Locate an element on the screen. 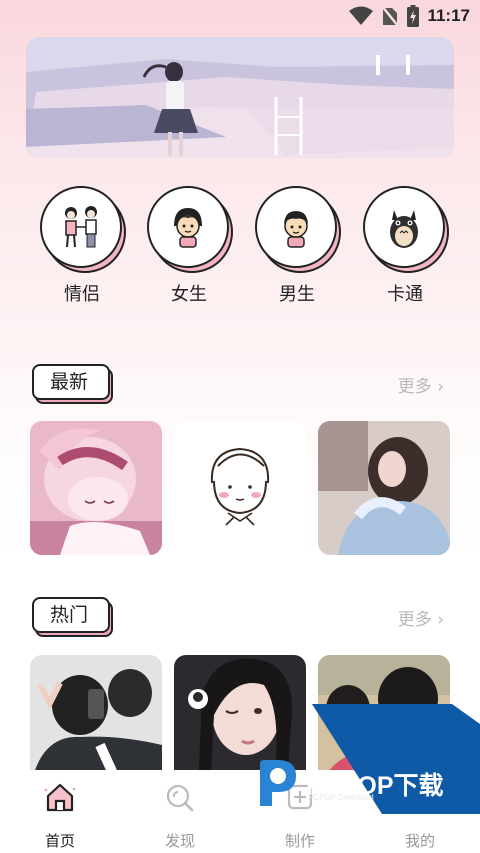 The height and width of the screenshot is (853, 480). tab-label: 我的 is located at coordinates (419, 841).